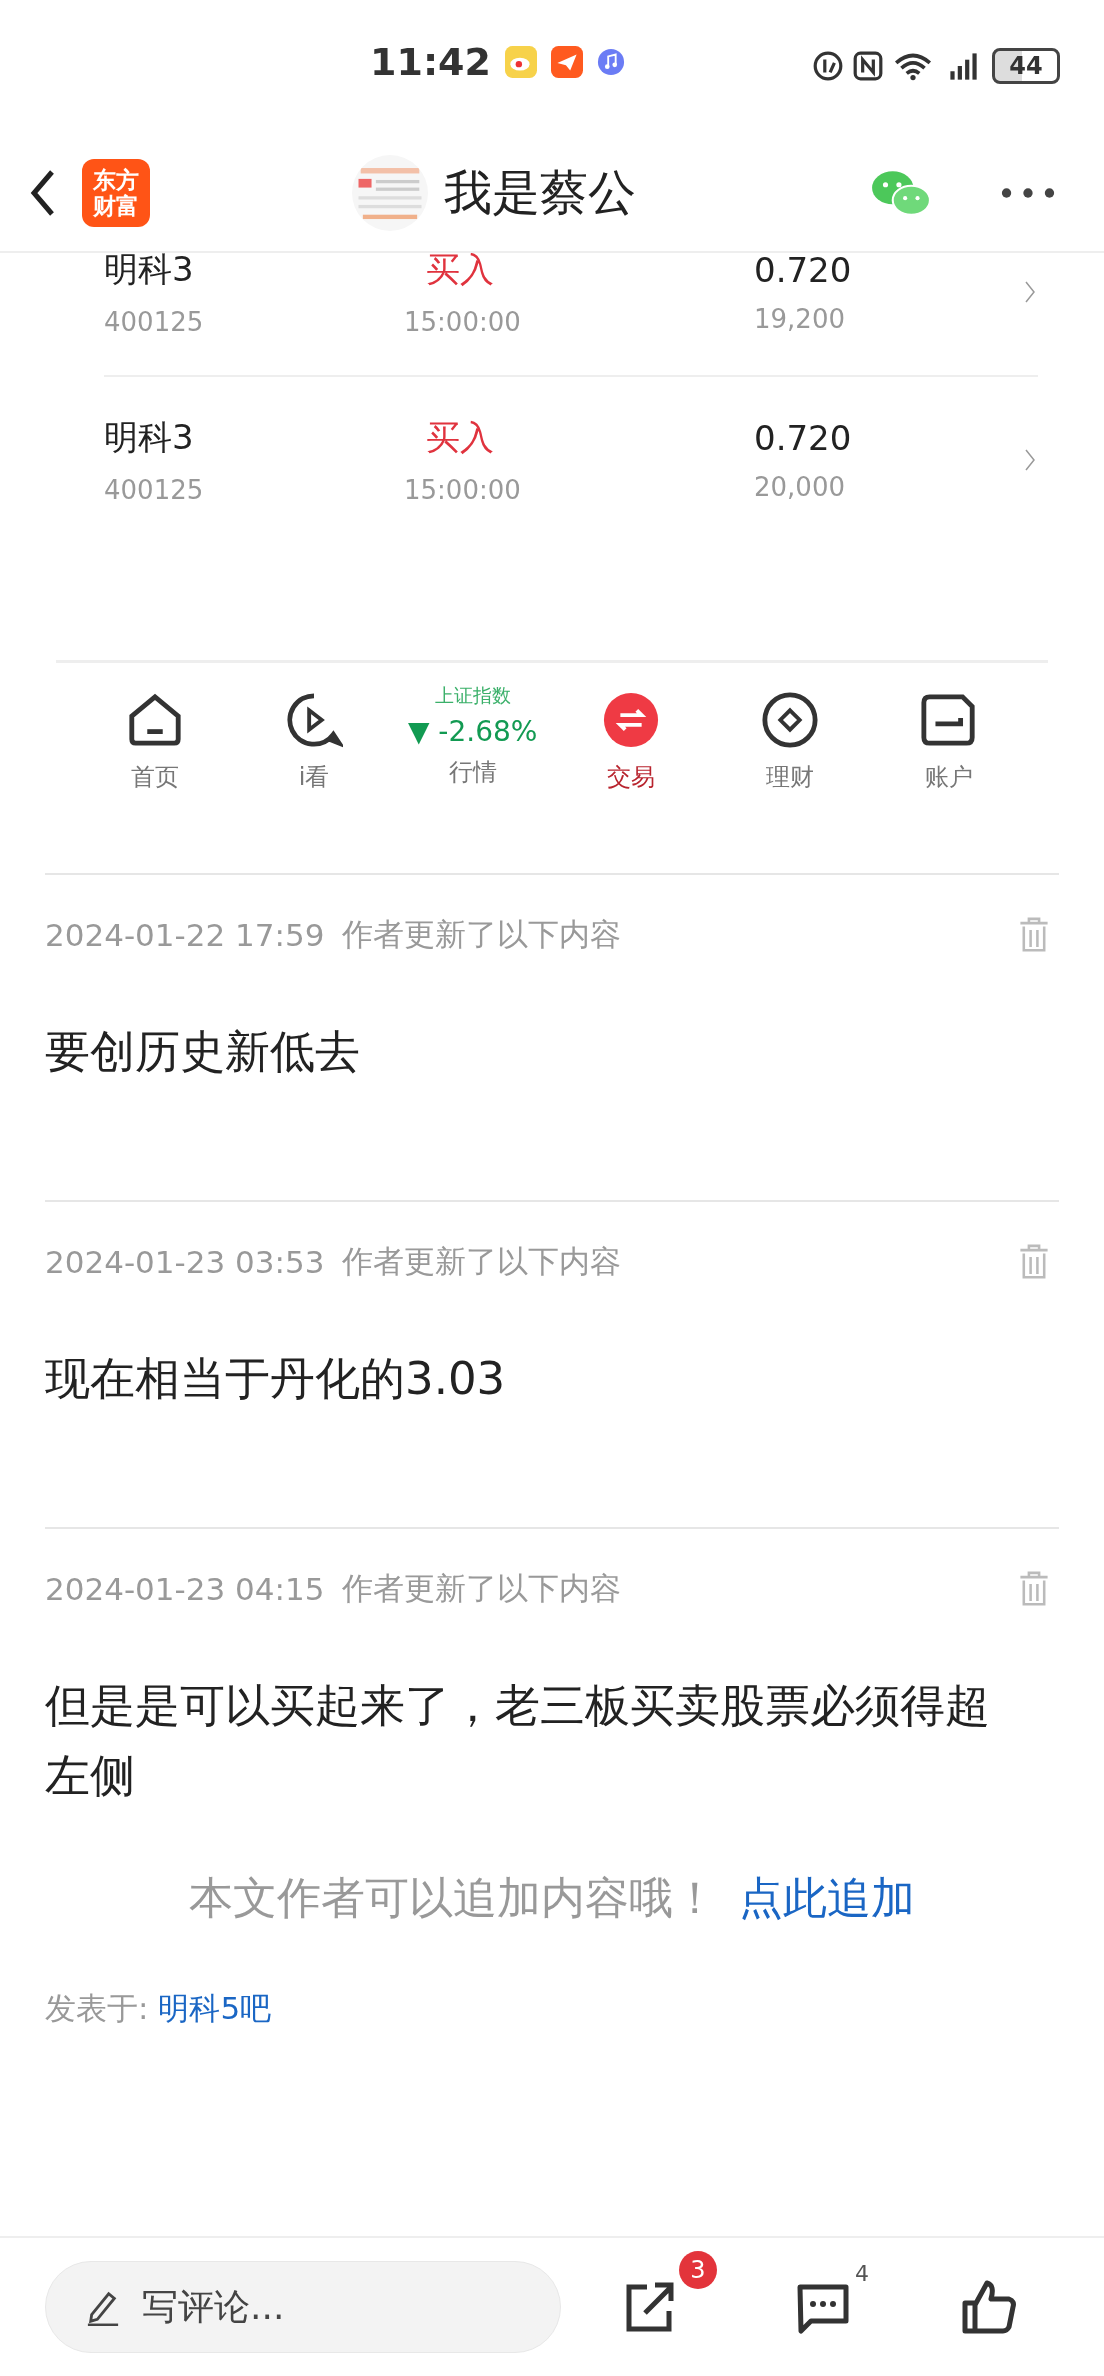 This screenshot has height=2376, width=1104. I want to click on update-timestamp: 2024-01-22 17:59, so click(185, 935).